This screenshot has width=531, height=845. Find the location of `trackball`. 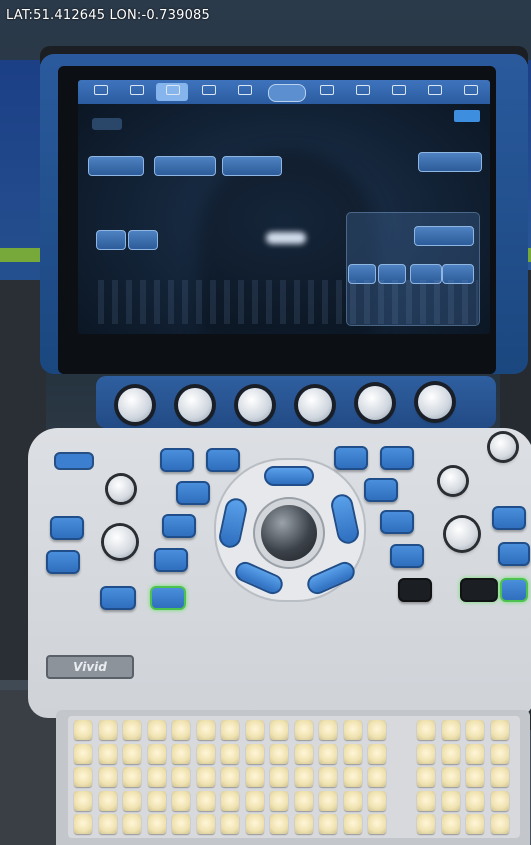

trackball is located at coordinates (289, 533).